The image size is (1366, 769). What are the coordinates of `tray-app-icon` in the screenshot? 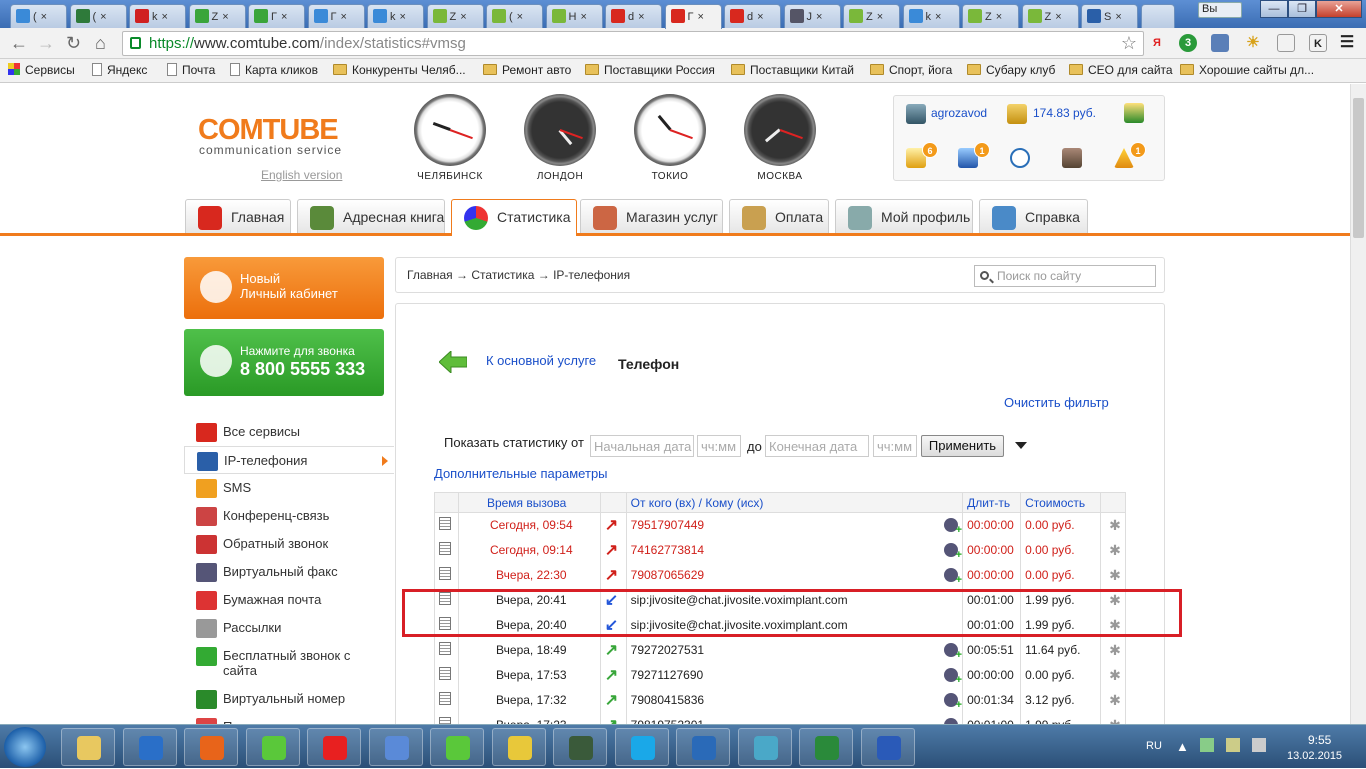 It's located at (1233, 745).